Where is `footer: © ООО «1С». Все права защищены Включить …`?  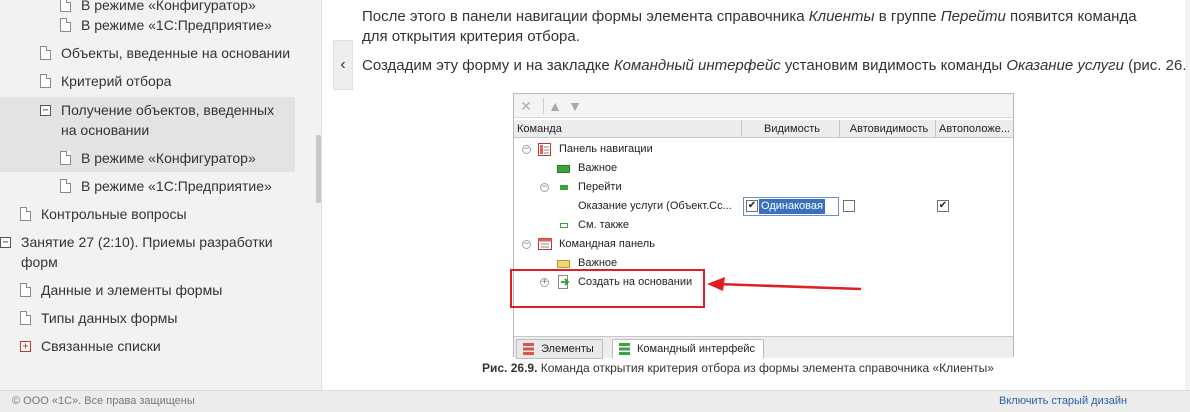
footer: © ООО «1С». Все права защищены Включить … is located at coordinates (595, 401).